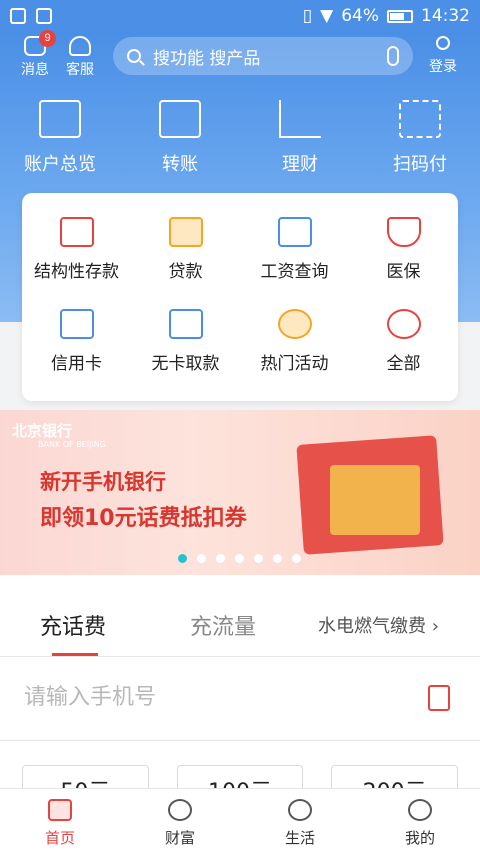 The image size is (480, 854). What do you see at coordinates (60, 119) in the screenshot?
I see `account-card-icon` at bounding box center [60, 119].